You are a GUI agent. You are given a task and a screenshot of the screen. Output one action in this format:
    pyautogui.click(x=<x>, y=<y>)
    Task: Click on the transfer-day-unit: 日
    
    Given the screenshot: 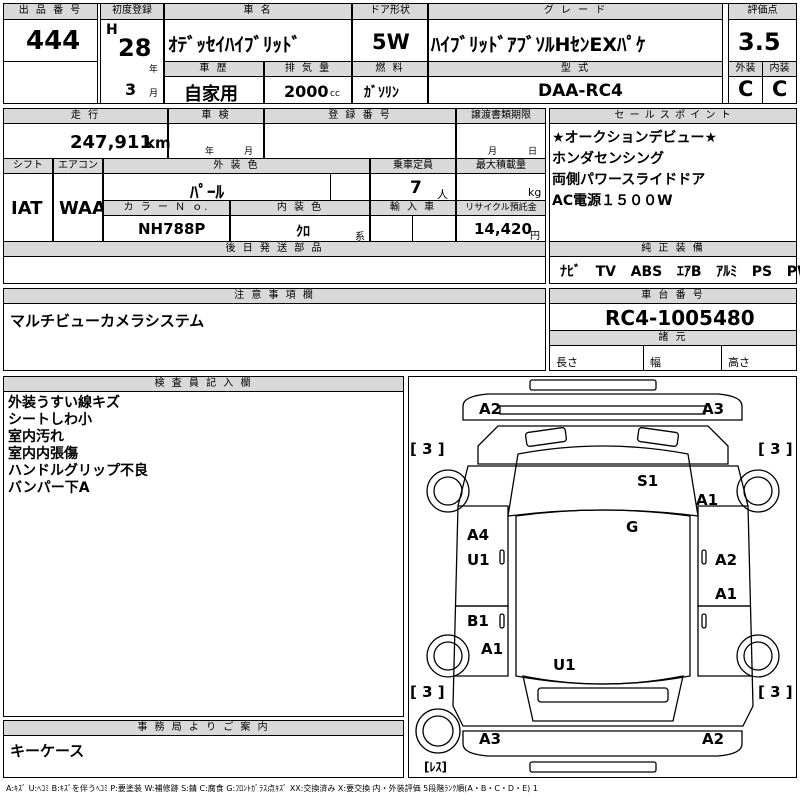 What is the action you would take?
    pyautogui.click(x=533, y=152)
    